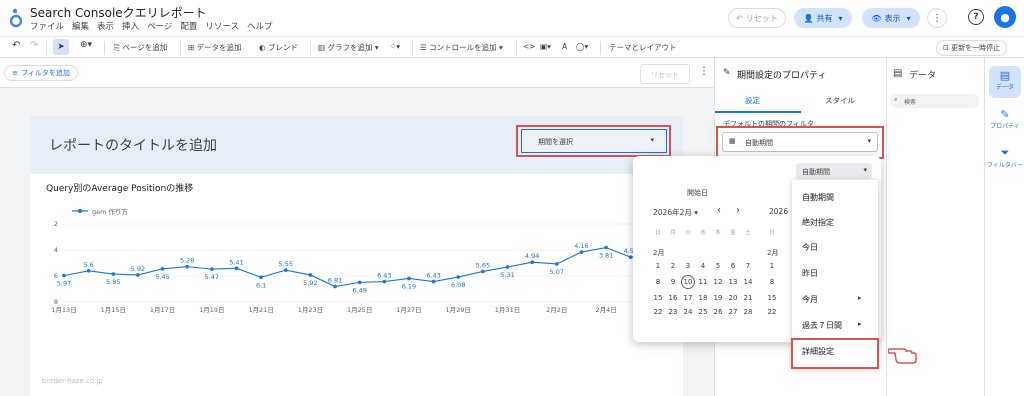  What do you see at coordinates (972, 48) in the screenshot?
I see `pause-update-button: ⊡ 更新を一時停止` at bounding box center [972, 48].